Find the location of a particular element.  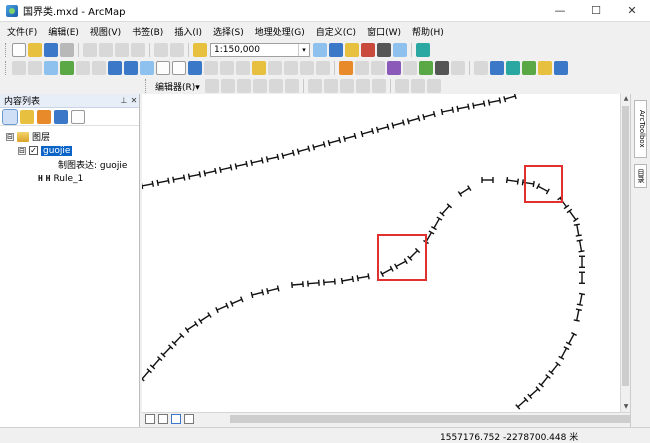

search-window-icon is located at coordinates (400, 50).